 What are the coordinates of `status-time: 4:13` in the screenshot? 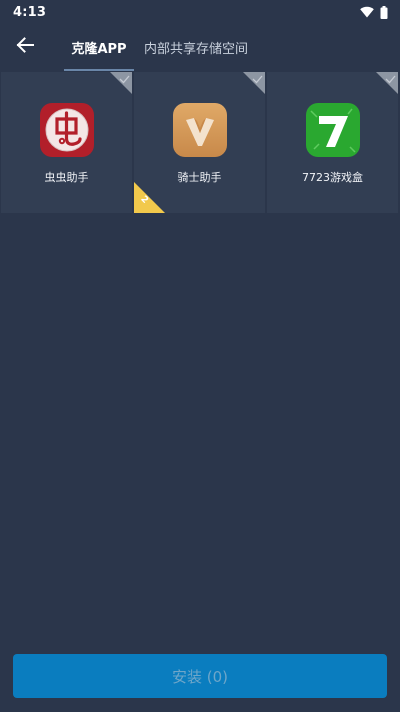 It's located at (30, 12).